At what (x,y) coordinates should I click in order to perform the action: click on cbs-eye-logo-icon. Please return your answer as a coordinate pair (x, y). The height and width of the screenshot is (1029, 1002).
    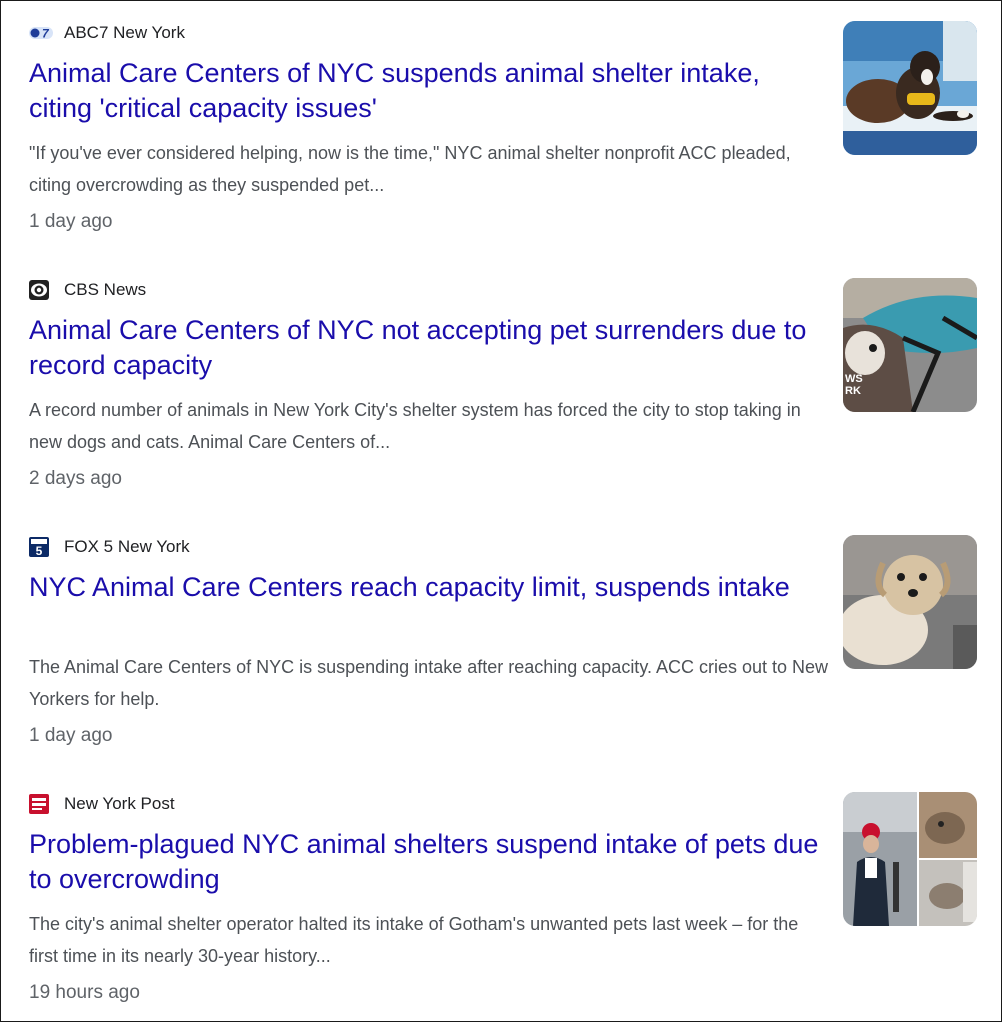
    Looking at the image, I should click on (41, 290).